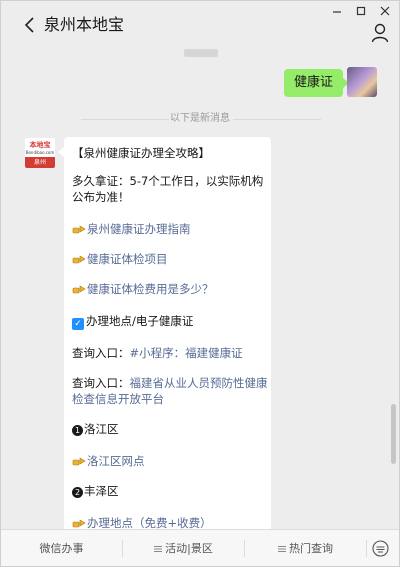 The width and height of the screenshot is (400, 567). Describe the element at coordinates (170, 259) in the screenshot. I see `items-link-row: 健康证体检项目` at that location.